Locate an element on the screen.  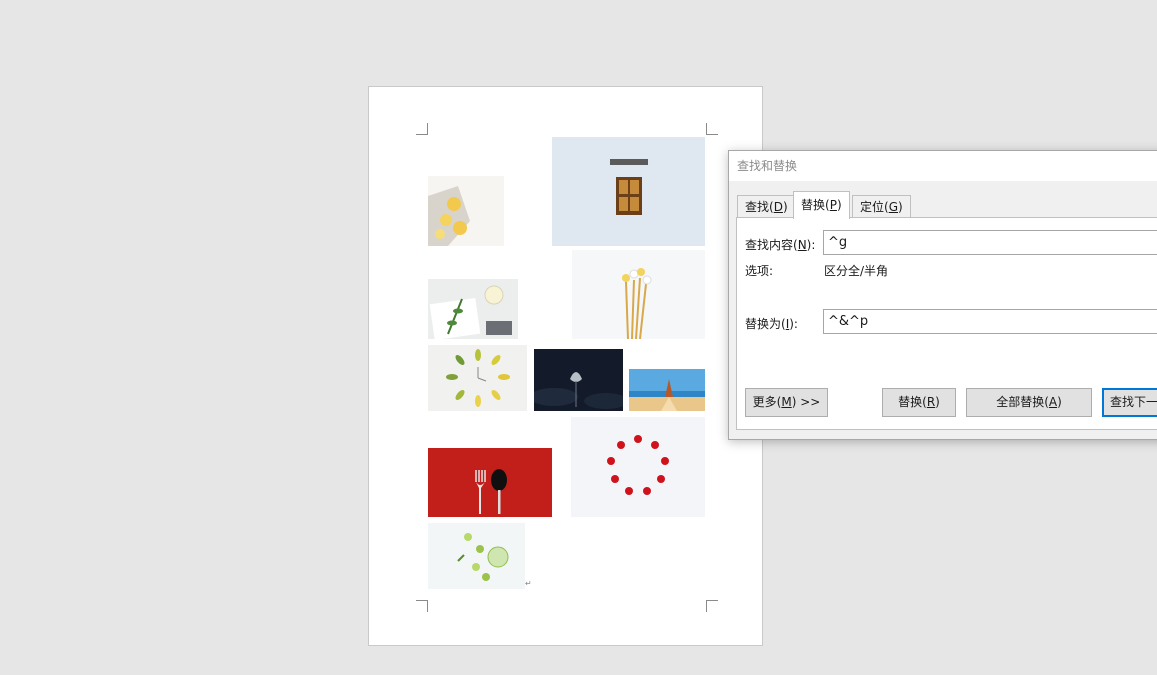
tab-find: 查找(D) is located at coordinates (766, 206).